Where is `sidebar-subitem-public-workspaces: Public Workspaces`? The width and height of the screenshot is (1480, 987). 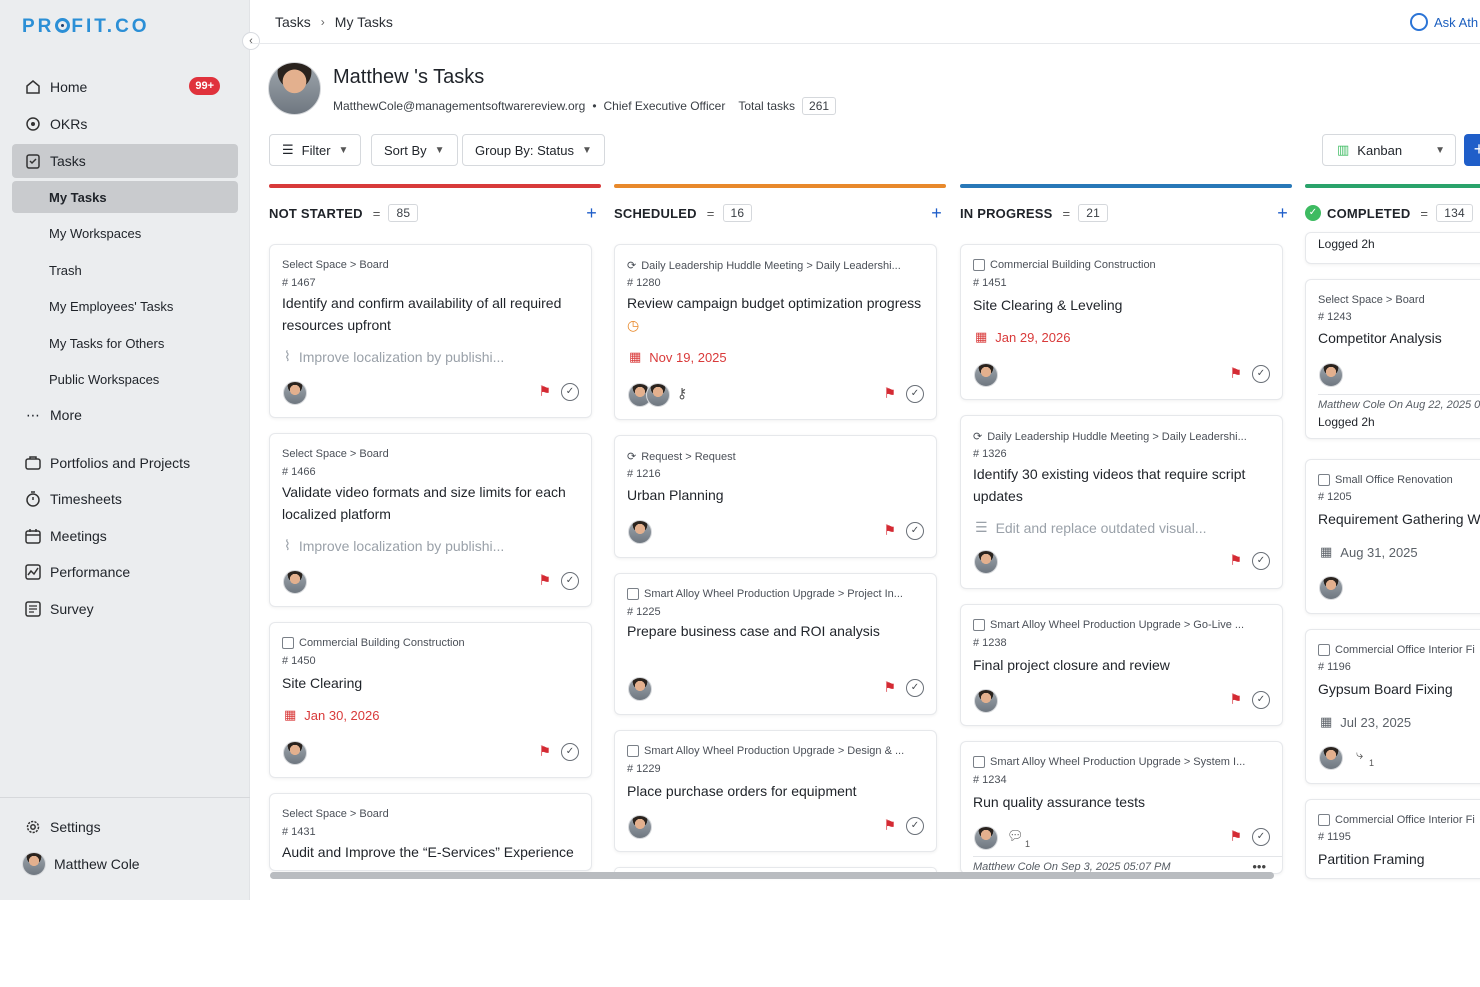 sidebar-subitem-public-workspaces: Public Workspaces is located at coordinates (125, 379).